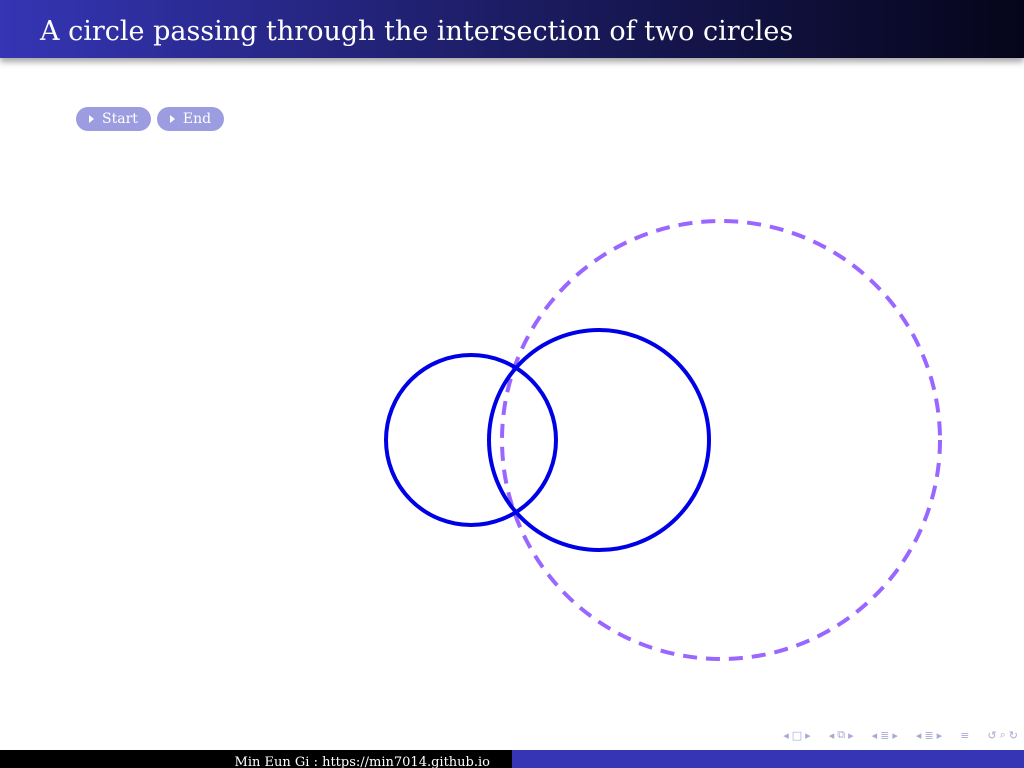  I want to click on footer-bar: Min Eun Gi : https://min7014.github.io, so click(512, 759).